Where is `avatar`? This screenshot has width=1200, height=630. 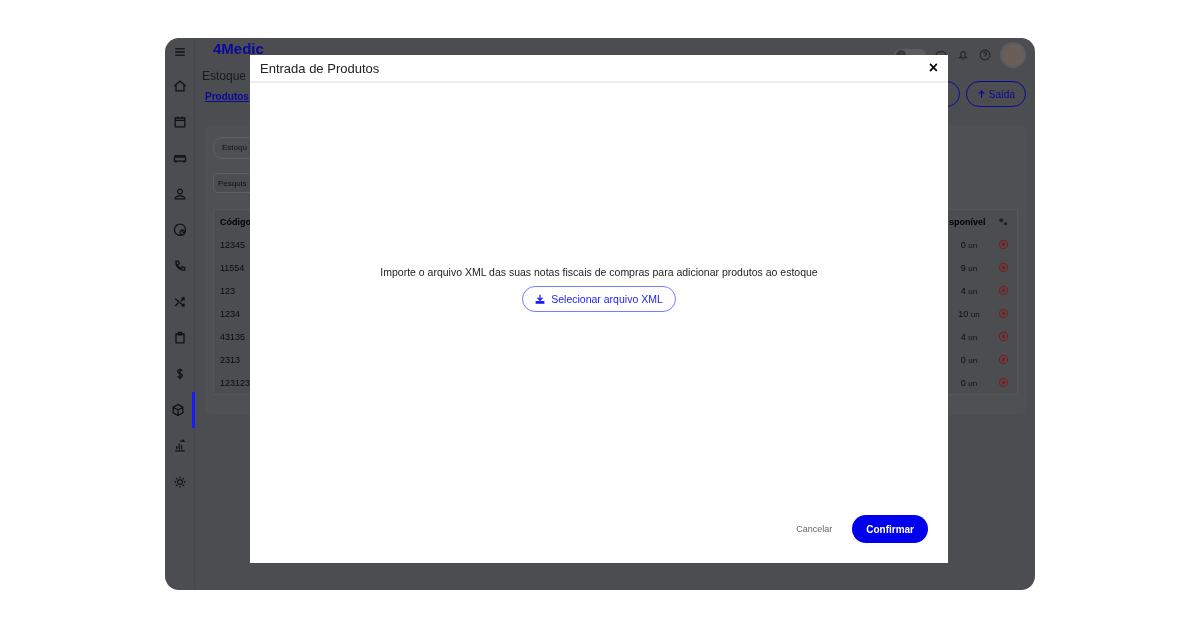 avatar is located at coordinates (1013, 54).